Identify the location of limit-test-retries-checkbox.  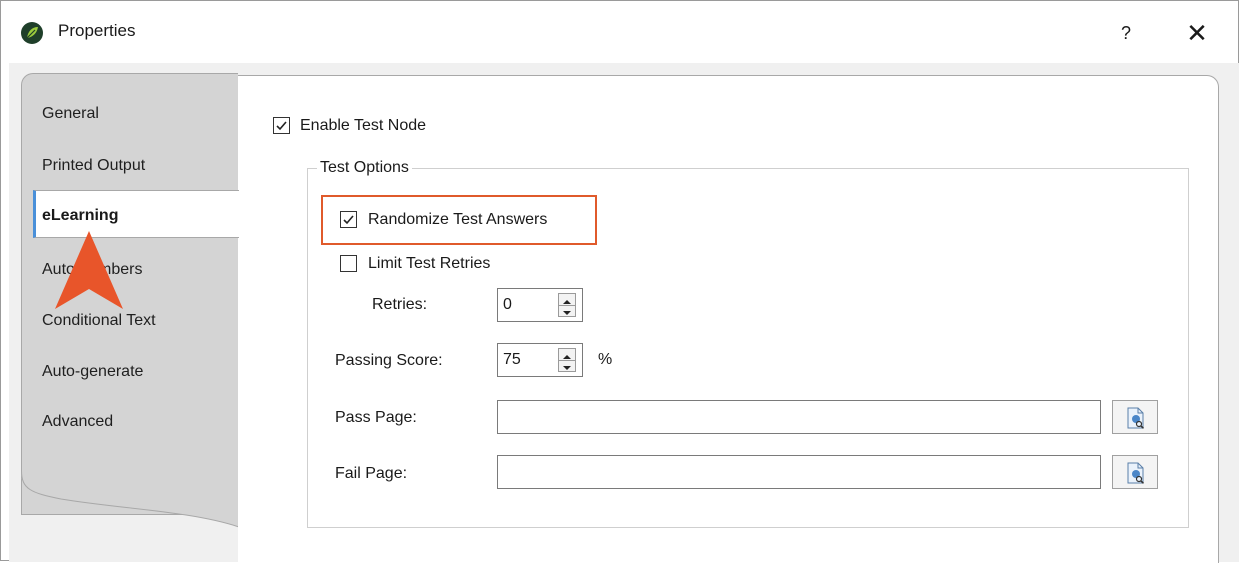
(348, 263).